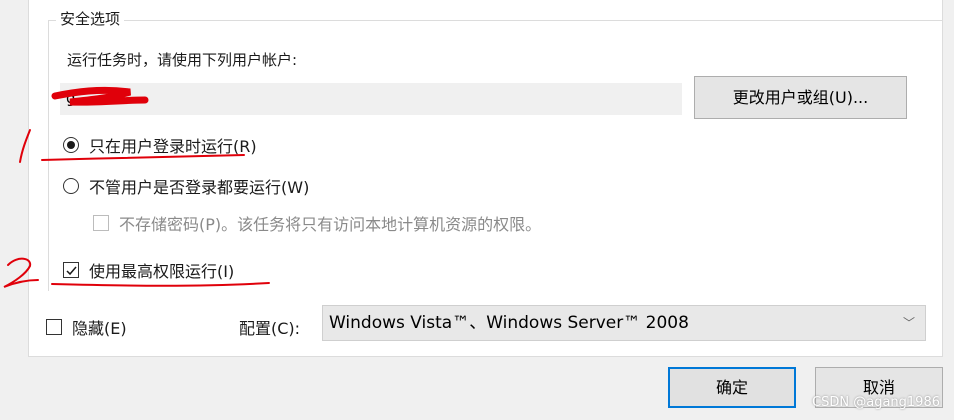 The width and height of the screenshot is (954, 420). I want to click on radio-checked-icon, so click(71, 145).